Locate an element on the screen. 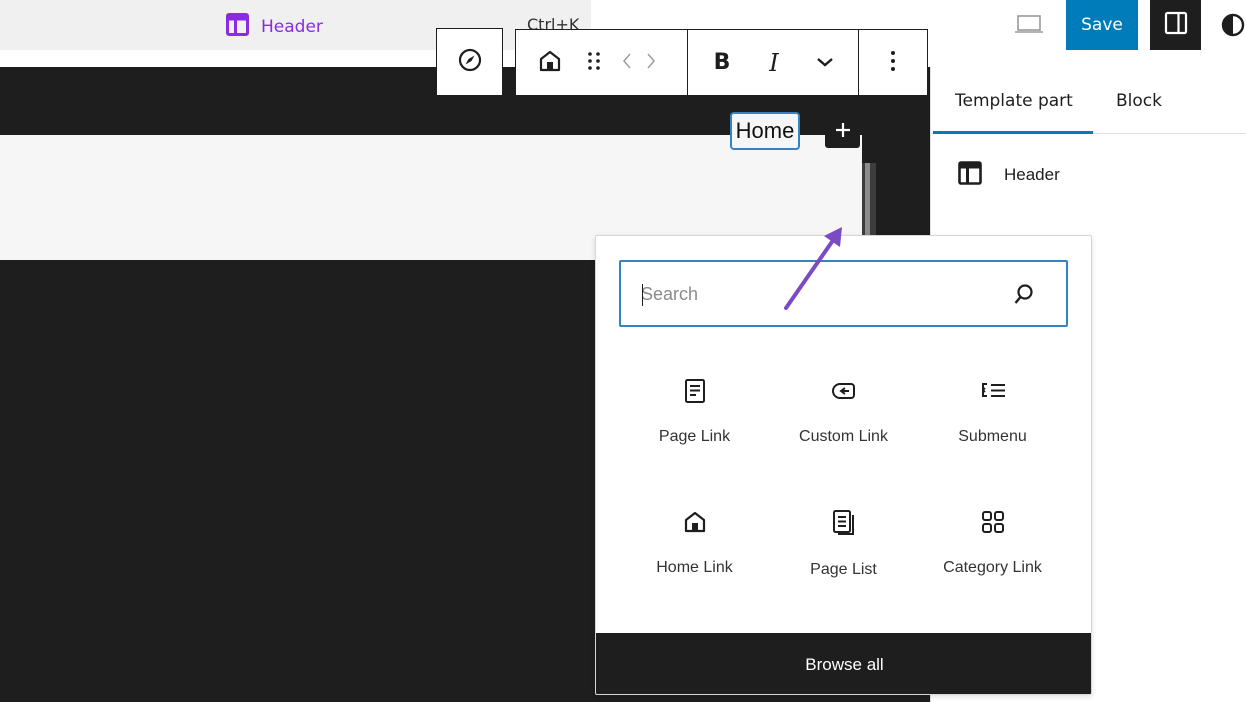 This screenshot has height=702, width=1246. toolbar-group-block is located at coordinates (602, 62).